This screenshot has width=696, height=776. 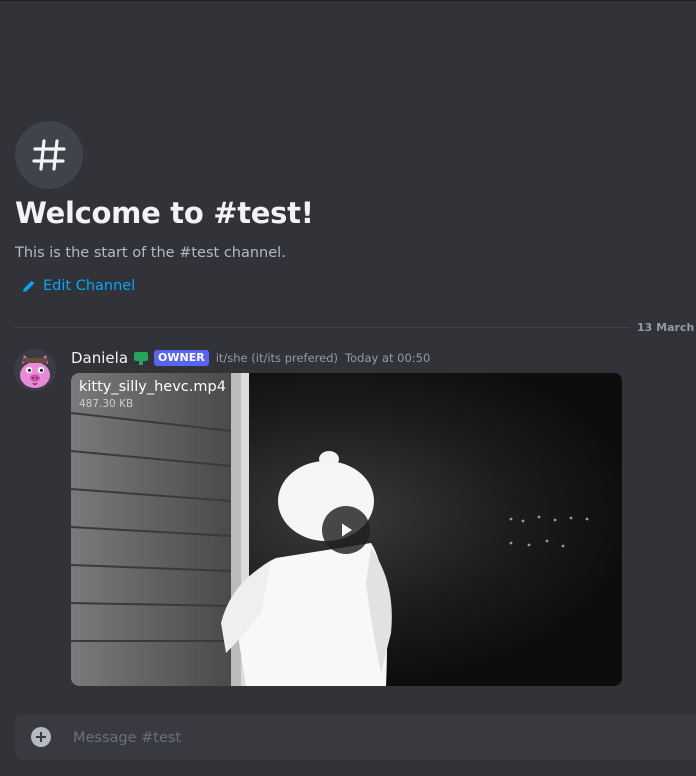 I want to click on pronouns: it/she (it/its prefered), so click(x=277, y=358).